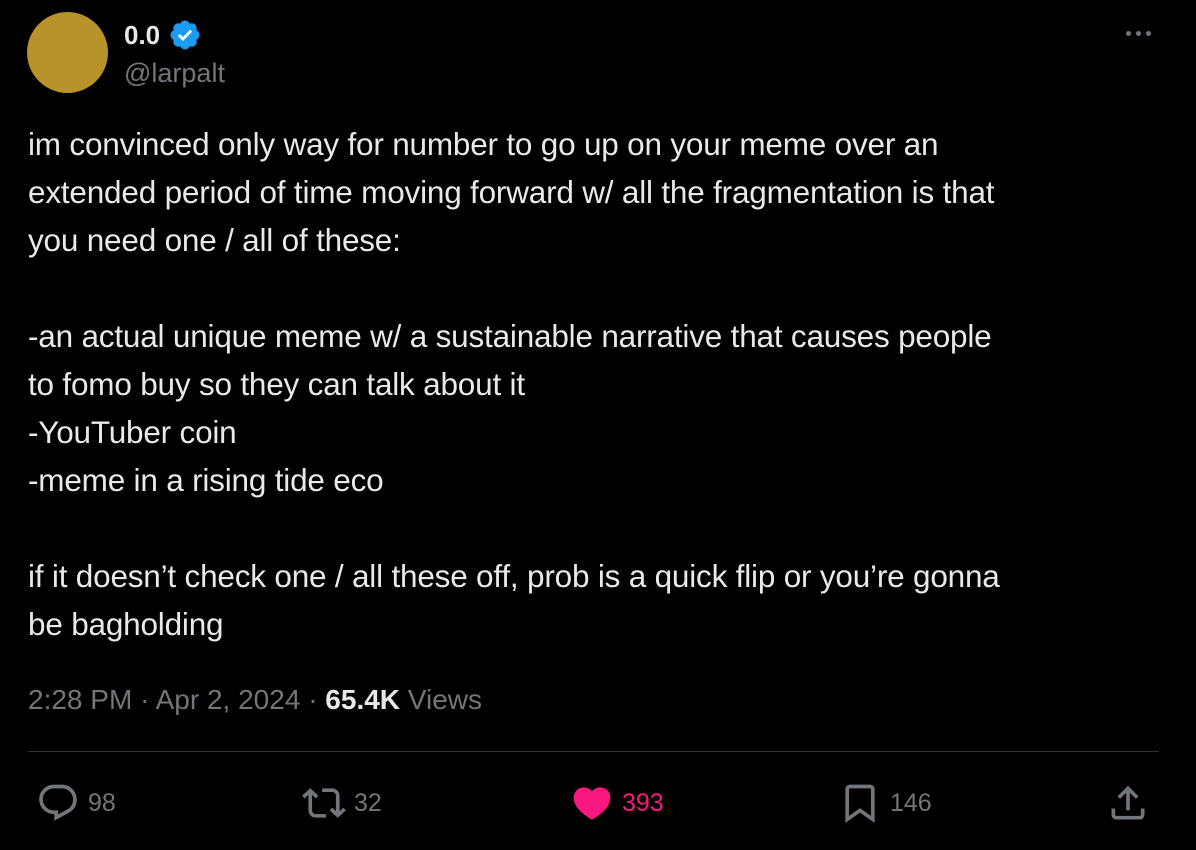  Describe the element at coordinates (185, 35) in the screenshot. I see `verified-badge-icon` at that location.